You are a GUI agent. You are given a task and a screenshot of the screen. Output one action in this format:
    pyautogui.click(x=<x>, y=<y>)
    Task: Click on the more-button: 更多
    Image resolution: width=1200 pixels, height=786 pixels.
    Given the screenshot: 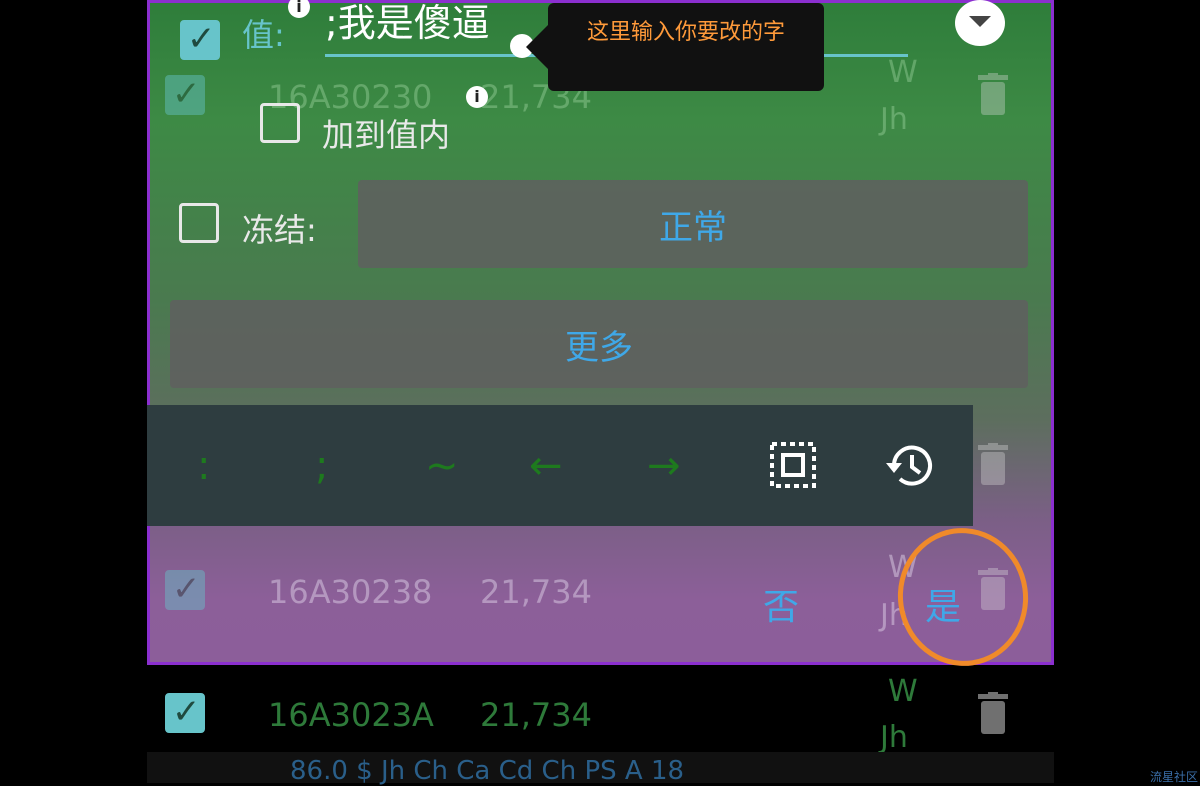 What is the action you would take?
    pyautogui.click(x=599, y=344)
    